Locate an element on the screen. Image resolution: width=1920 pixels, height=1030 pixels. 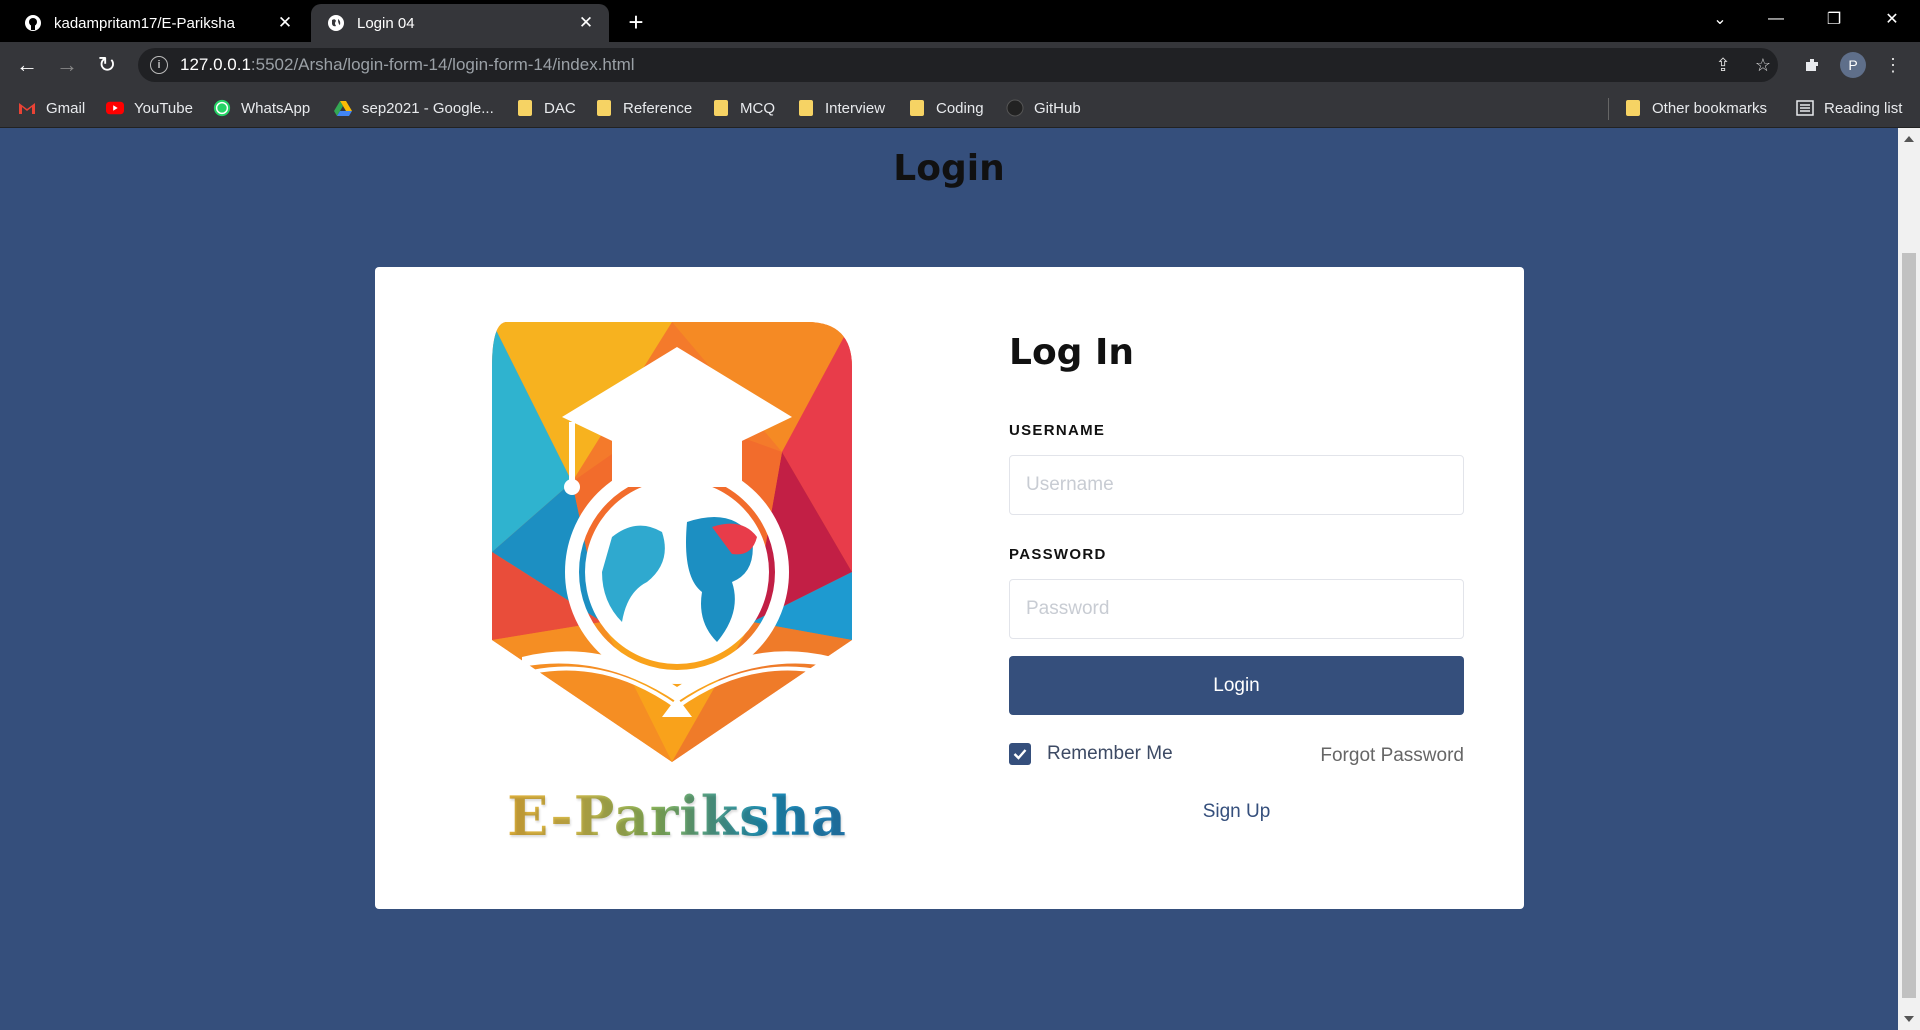
tab-title: kadampritam17/E-Pariksha is located at coordinates (144, 23).